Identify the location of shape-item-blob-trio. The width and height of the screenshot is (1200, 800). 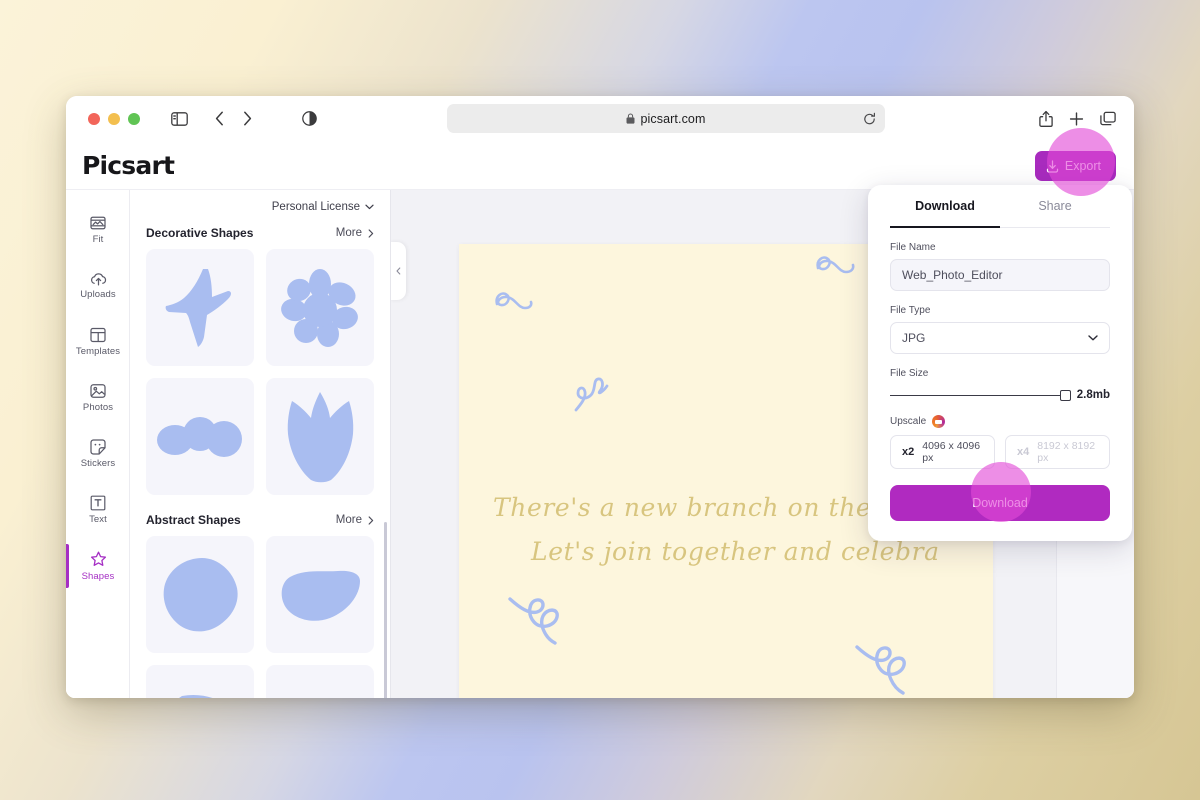
(200, 436).